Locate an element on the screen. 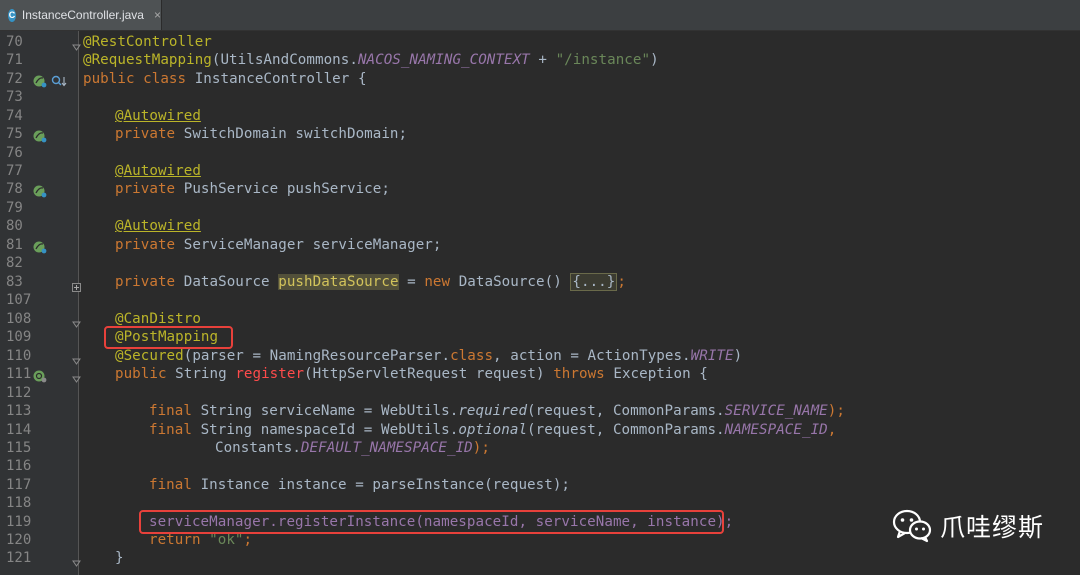 This screenshot has height=575, width=1080. code-line: 107 is located at coordinates (540, 300).